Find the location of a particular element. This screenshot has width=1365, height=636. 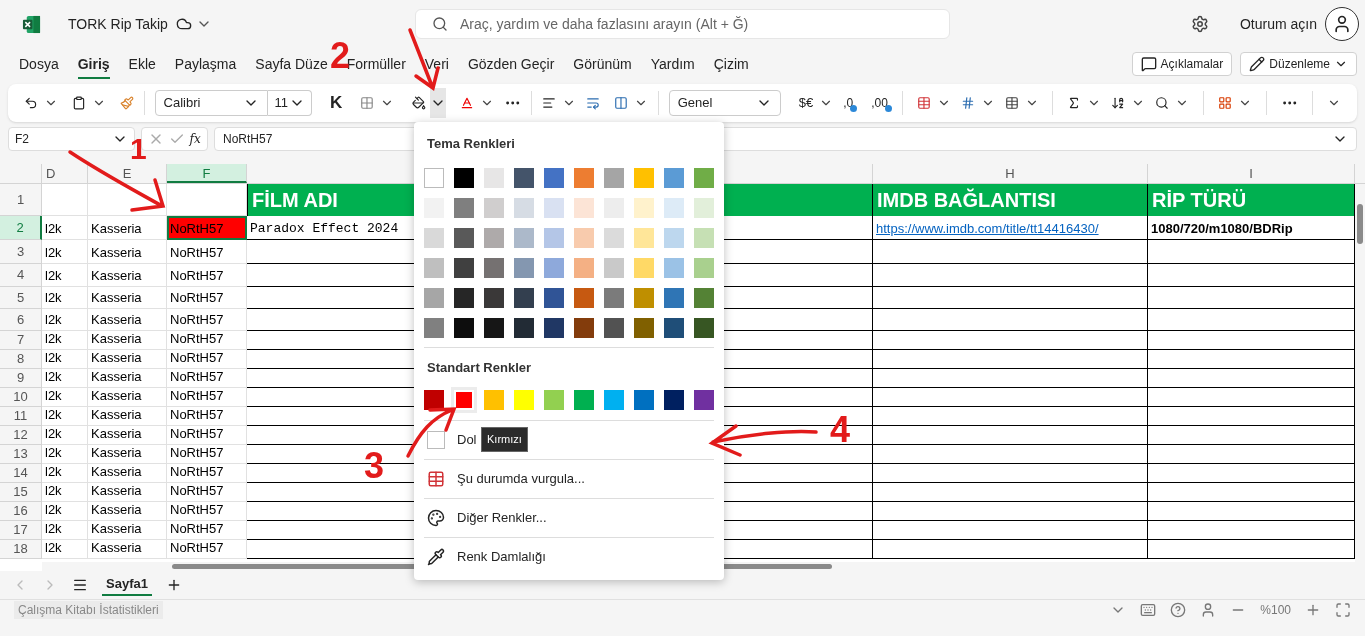

row-header: 15 is located at coordinates (21, 492).